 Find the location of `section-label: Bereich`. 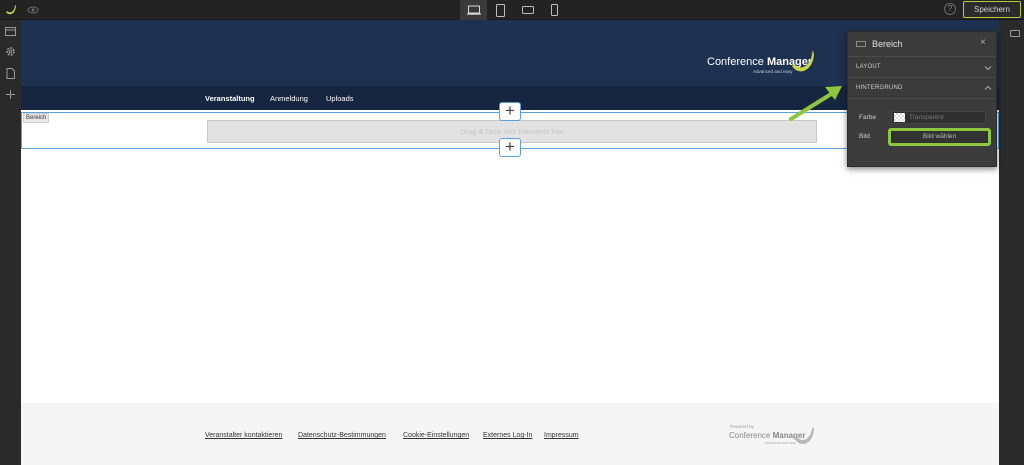

section-label: Bereich is located at coordinates (36, 118).